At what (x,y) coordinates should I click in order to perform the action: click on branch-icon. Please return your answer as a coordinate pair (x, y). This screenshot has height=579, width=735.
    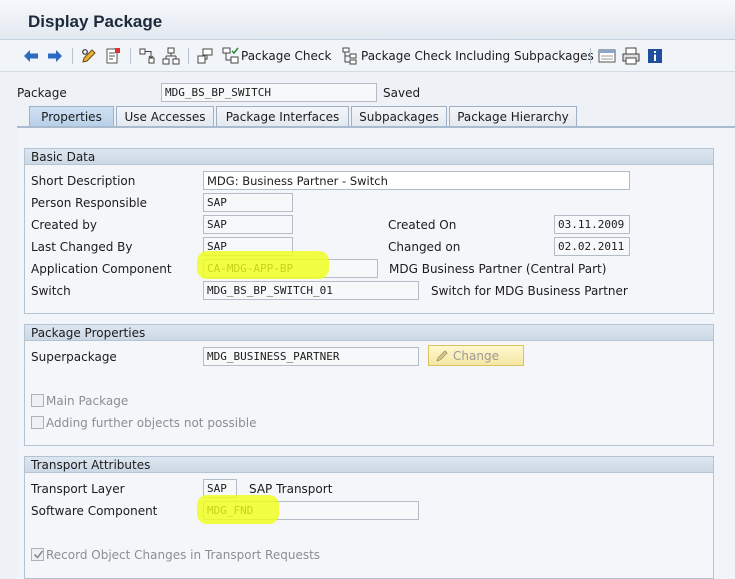
    Looking at the image, I should click on (147, 56).